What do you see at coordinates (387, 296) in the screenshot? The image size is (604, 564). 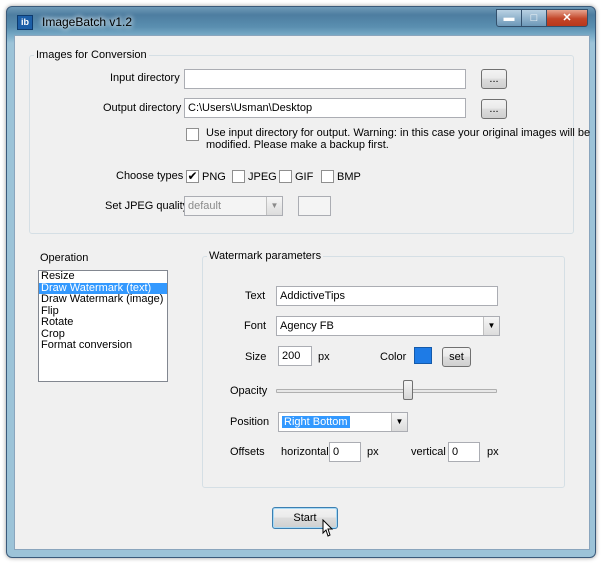 I see `watermark-text-field: AddictiveTips` at bounding box center [387, 296].